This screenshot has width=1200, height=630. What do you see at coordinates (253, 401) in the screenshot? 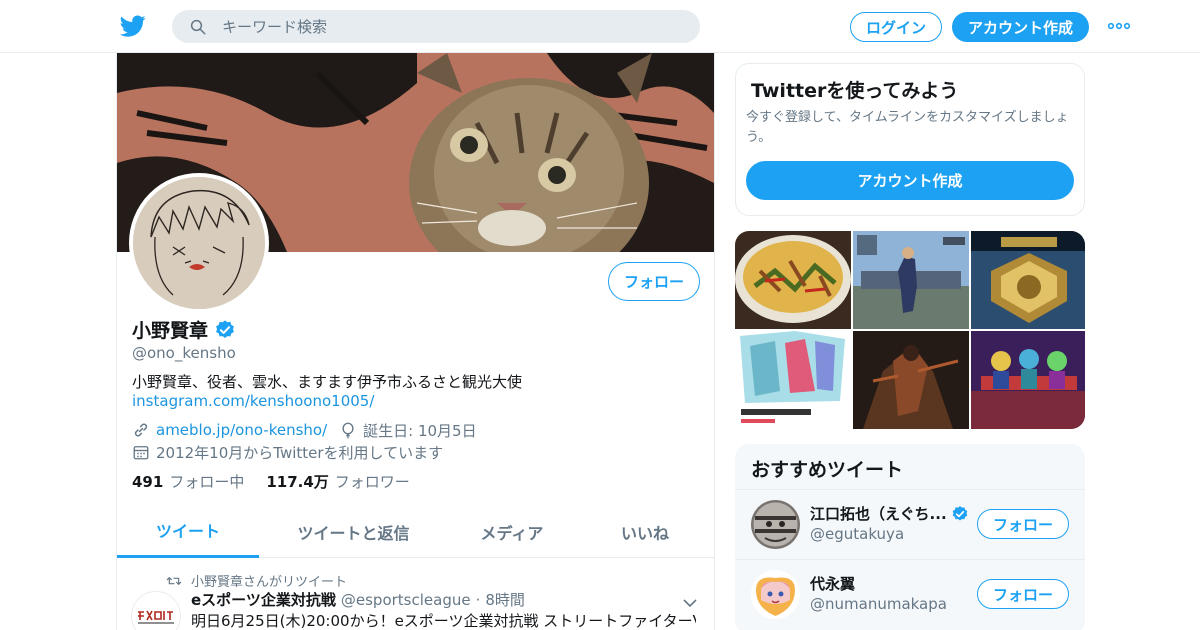
I see `profile-bio-link: instagram.com/kenshoono1005/` at bounding box center [253, 401].